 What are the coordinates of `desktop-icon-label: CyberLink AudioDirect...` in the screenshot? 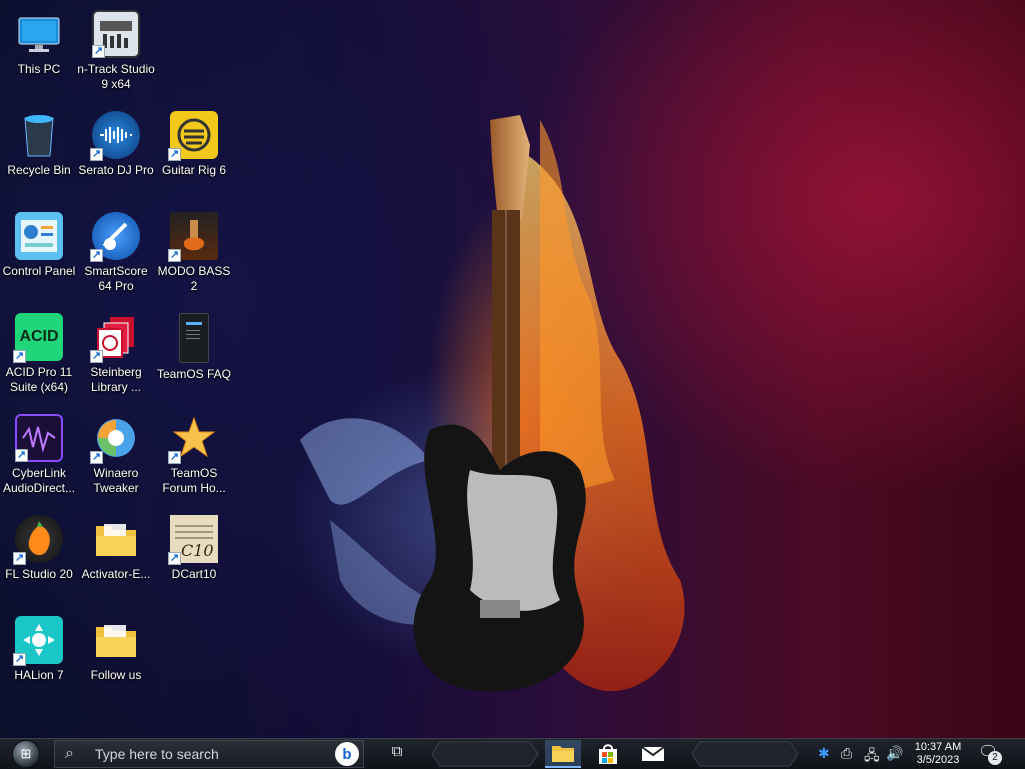 It's located at (39, 480).